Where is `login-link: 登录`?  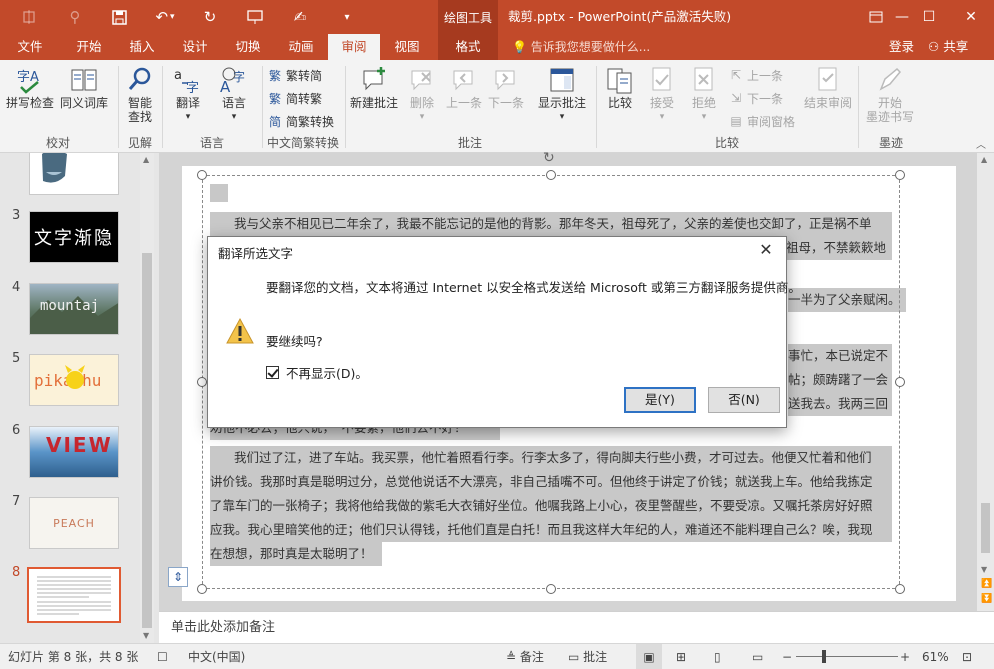
login-link: 登录 is located at coordinates (901, 47).